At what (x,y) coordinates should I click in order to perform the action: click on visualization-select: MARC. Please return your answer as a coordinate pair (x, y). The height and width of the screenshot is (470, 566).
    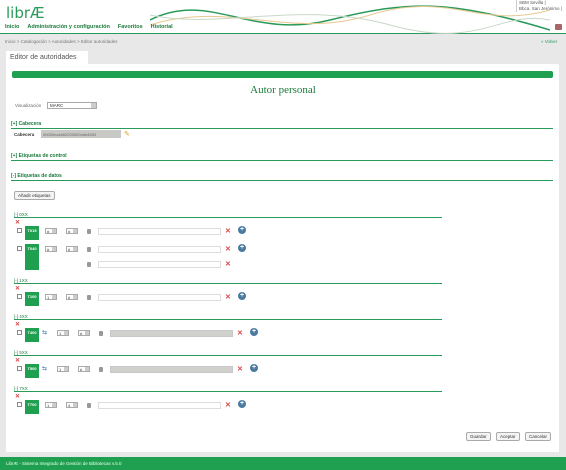
    Looking at the image, I should click on (72, 105).